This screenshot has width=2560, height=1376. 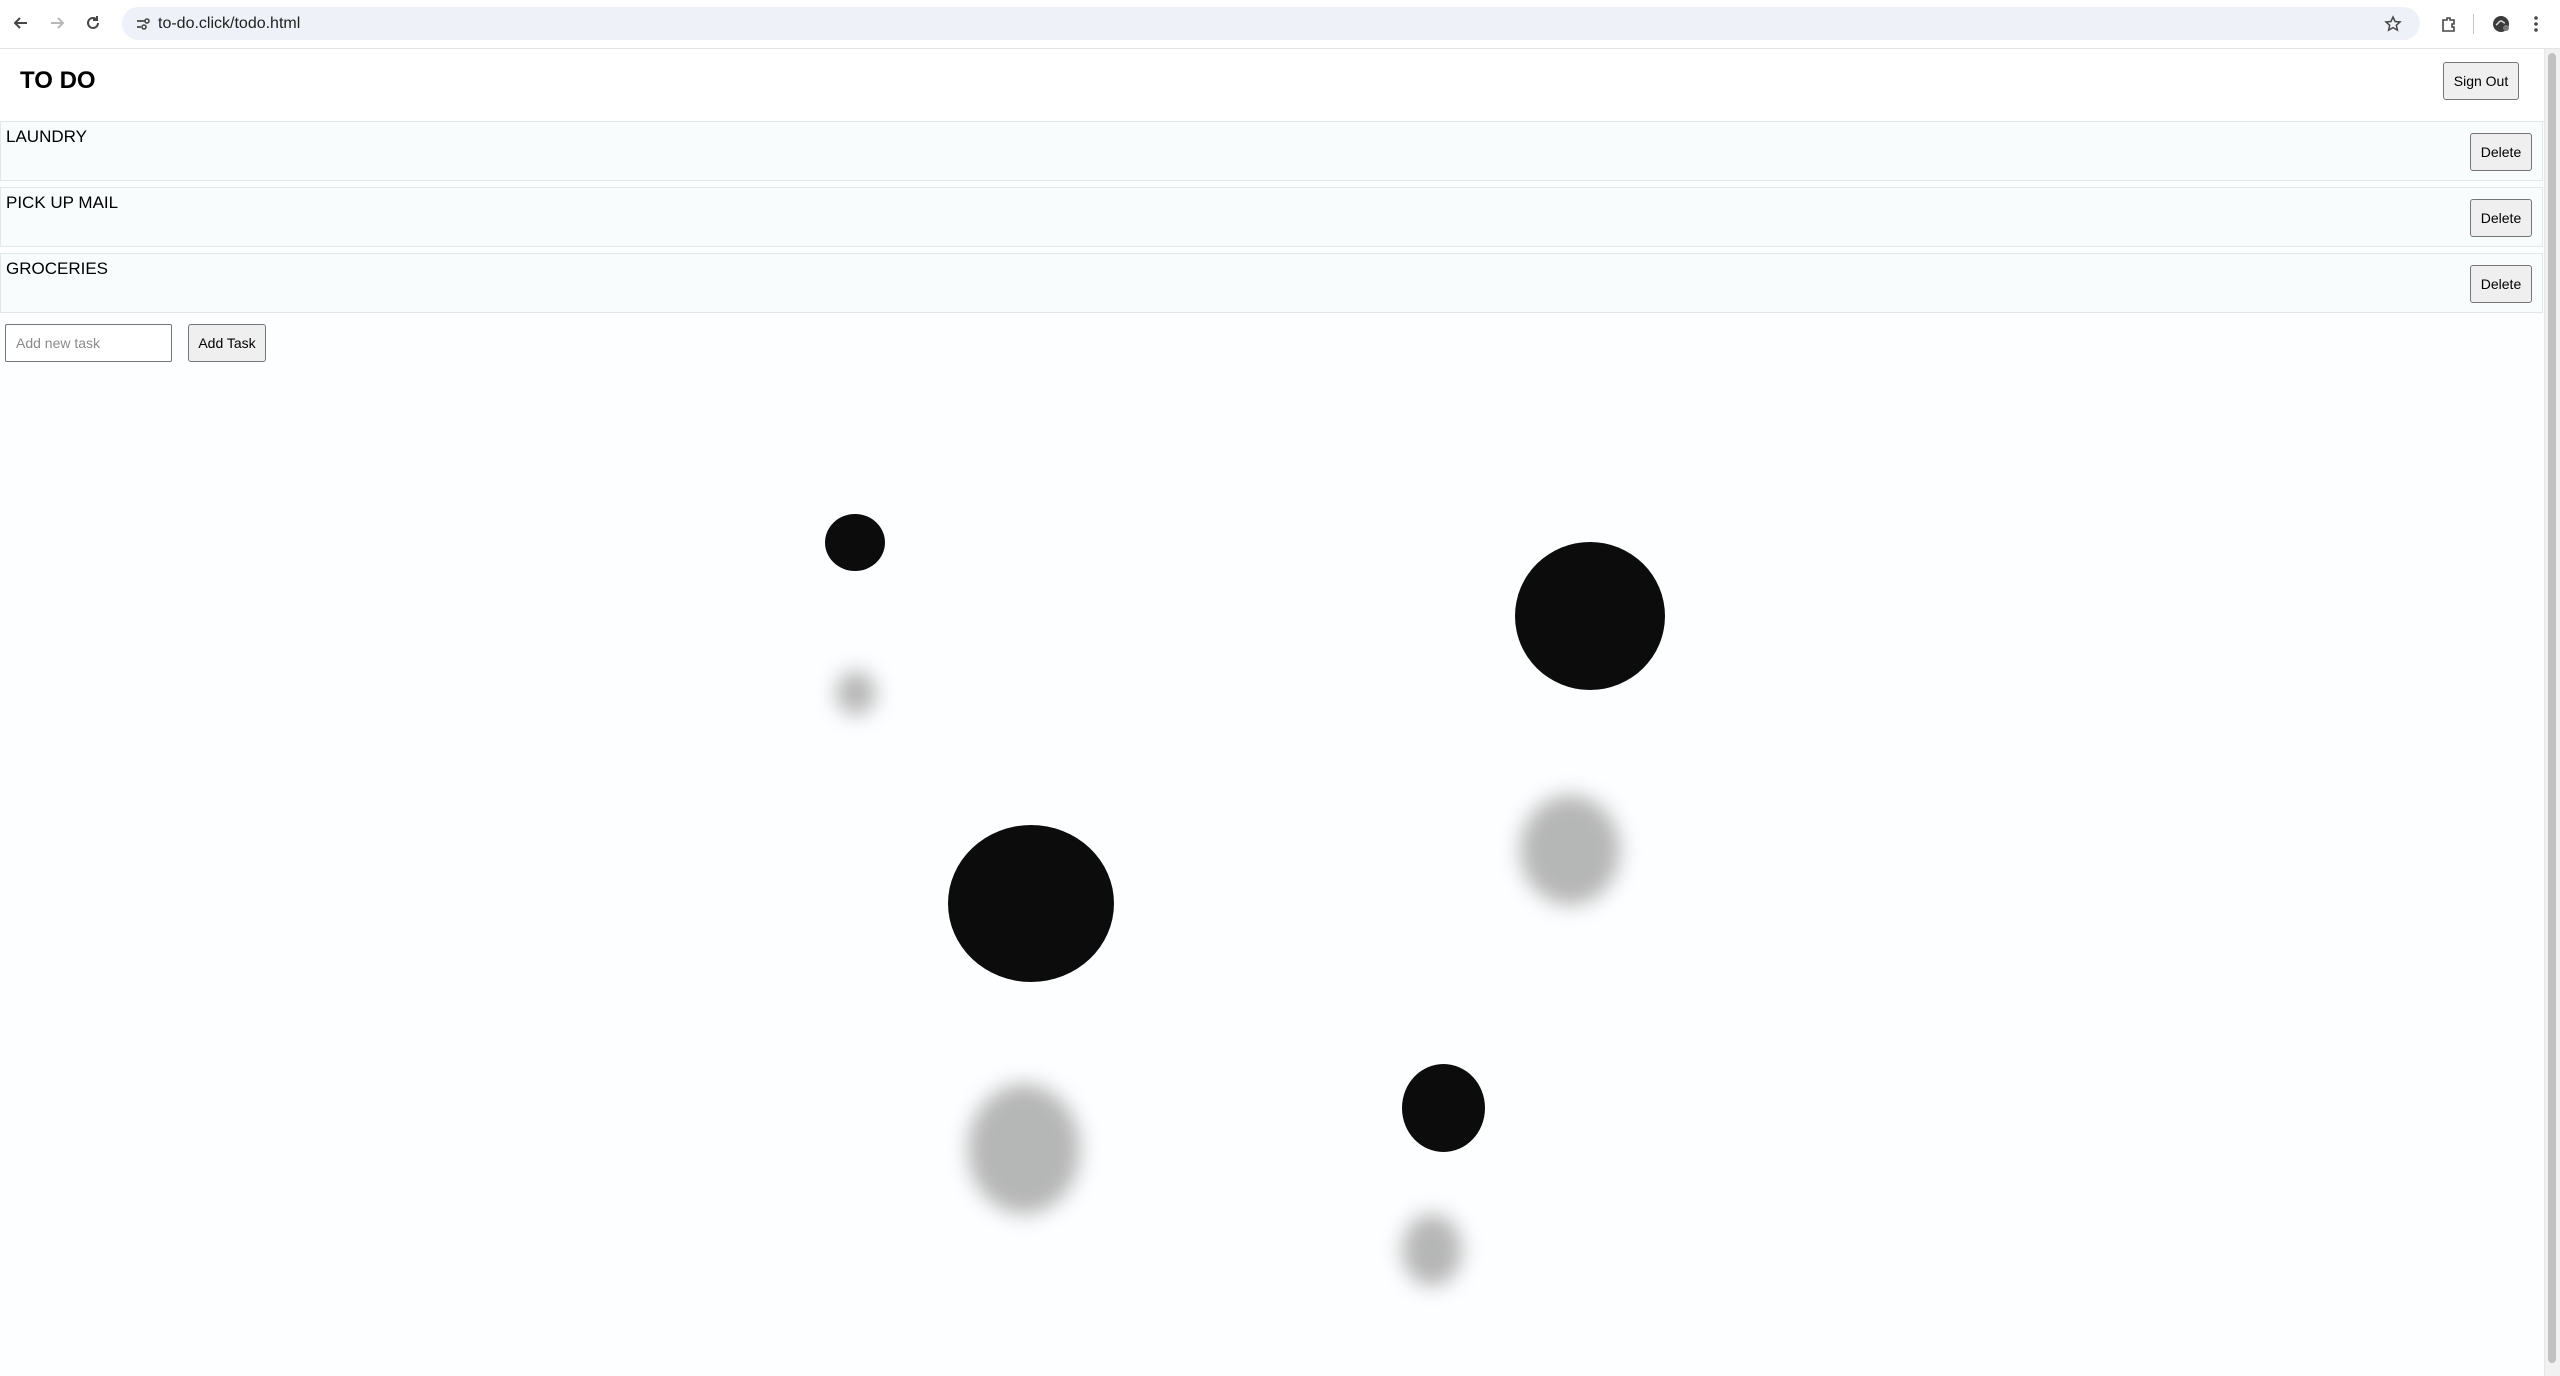 I want to click on extensions-icon, so click(x=2449, y=24).